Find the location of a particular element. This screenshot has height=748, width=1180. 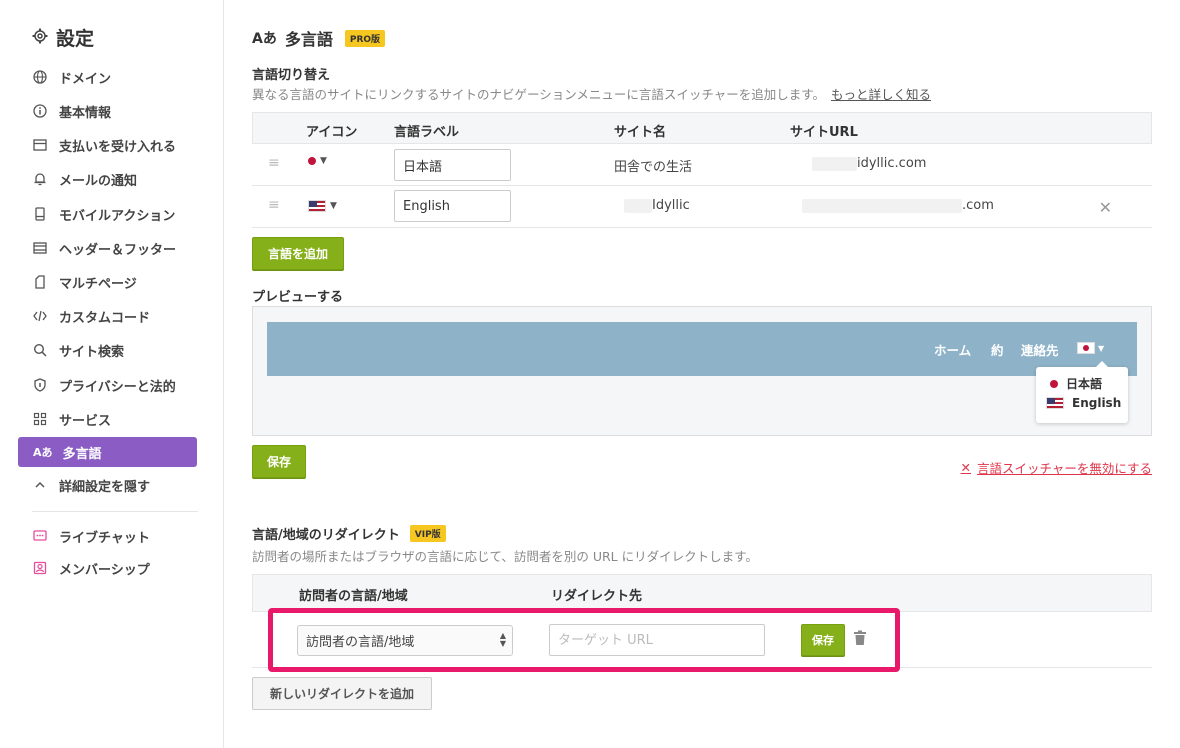

dropdown-item-english: English is located at coordinates (1083, 403).